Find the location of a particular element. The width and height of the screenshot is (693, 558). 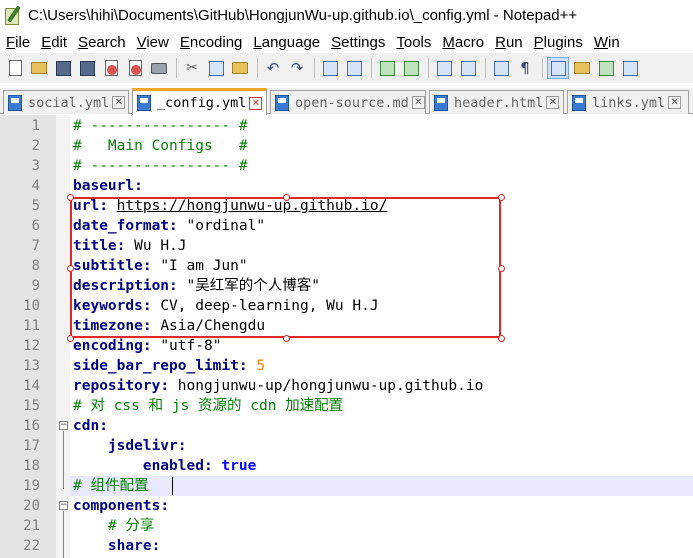

toolbar-separator is located at coordinates (428, 68).